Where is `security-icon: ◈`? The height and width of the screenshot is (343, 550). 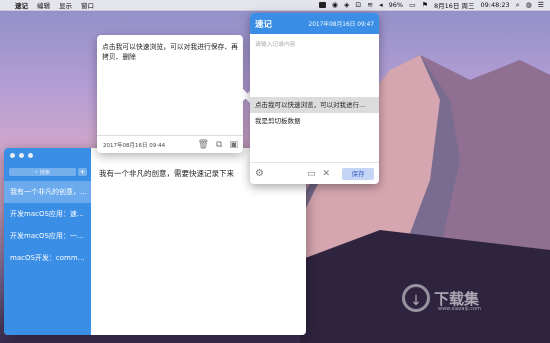 security-icon: ◈ is located at coordinates (346, 5).